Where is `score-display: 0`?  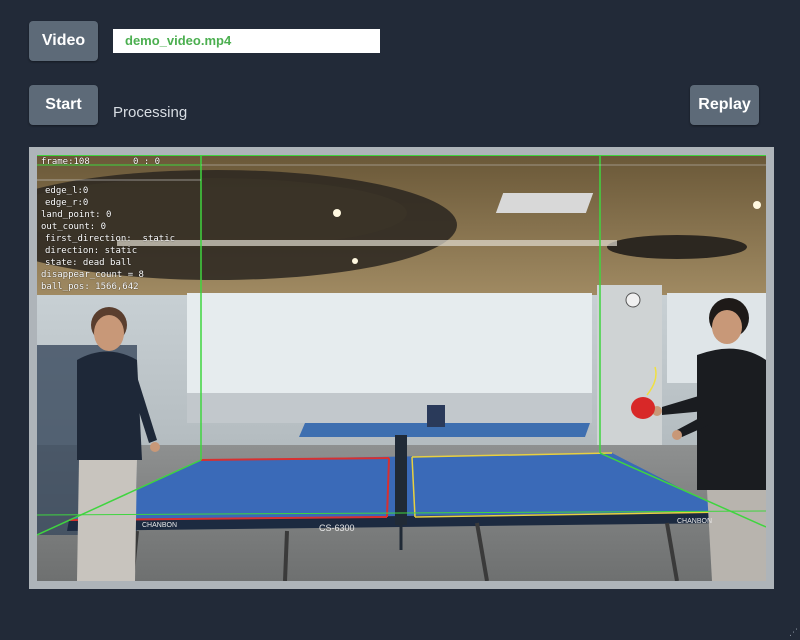 score-display: 0 is located at coordinates (147, 162).